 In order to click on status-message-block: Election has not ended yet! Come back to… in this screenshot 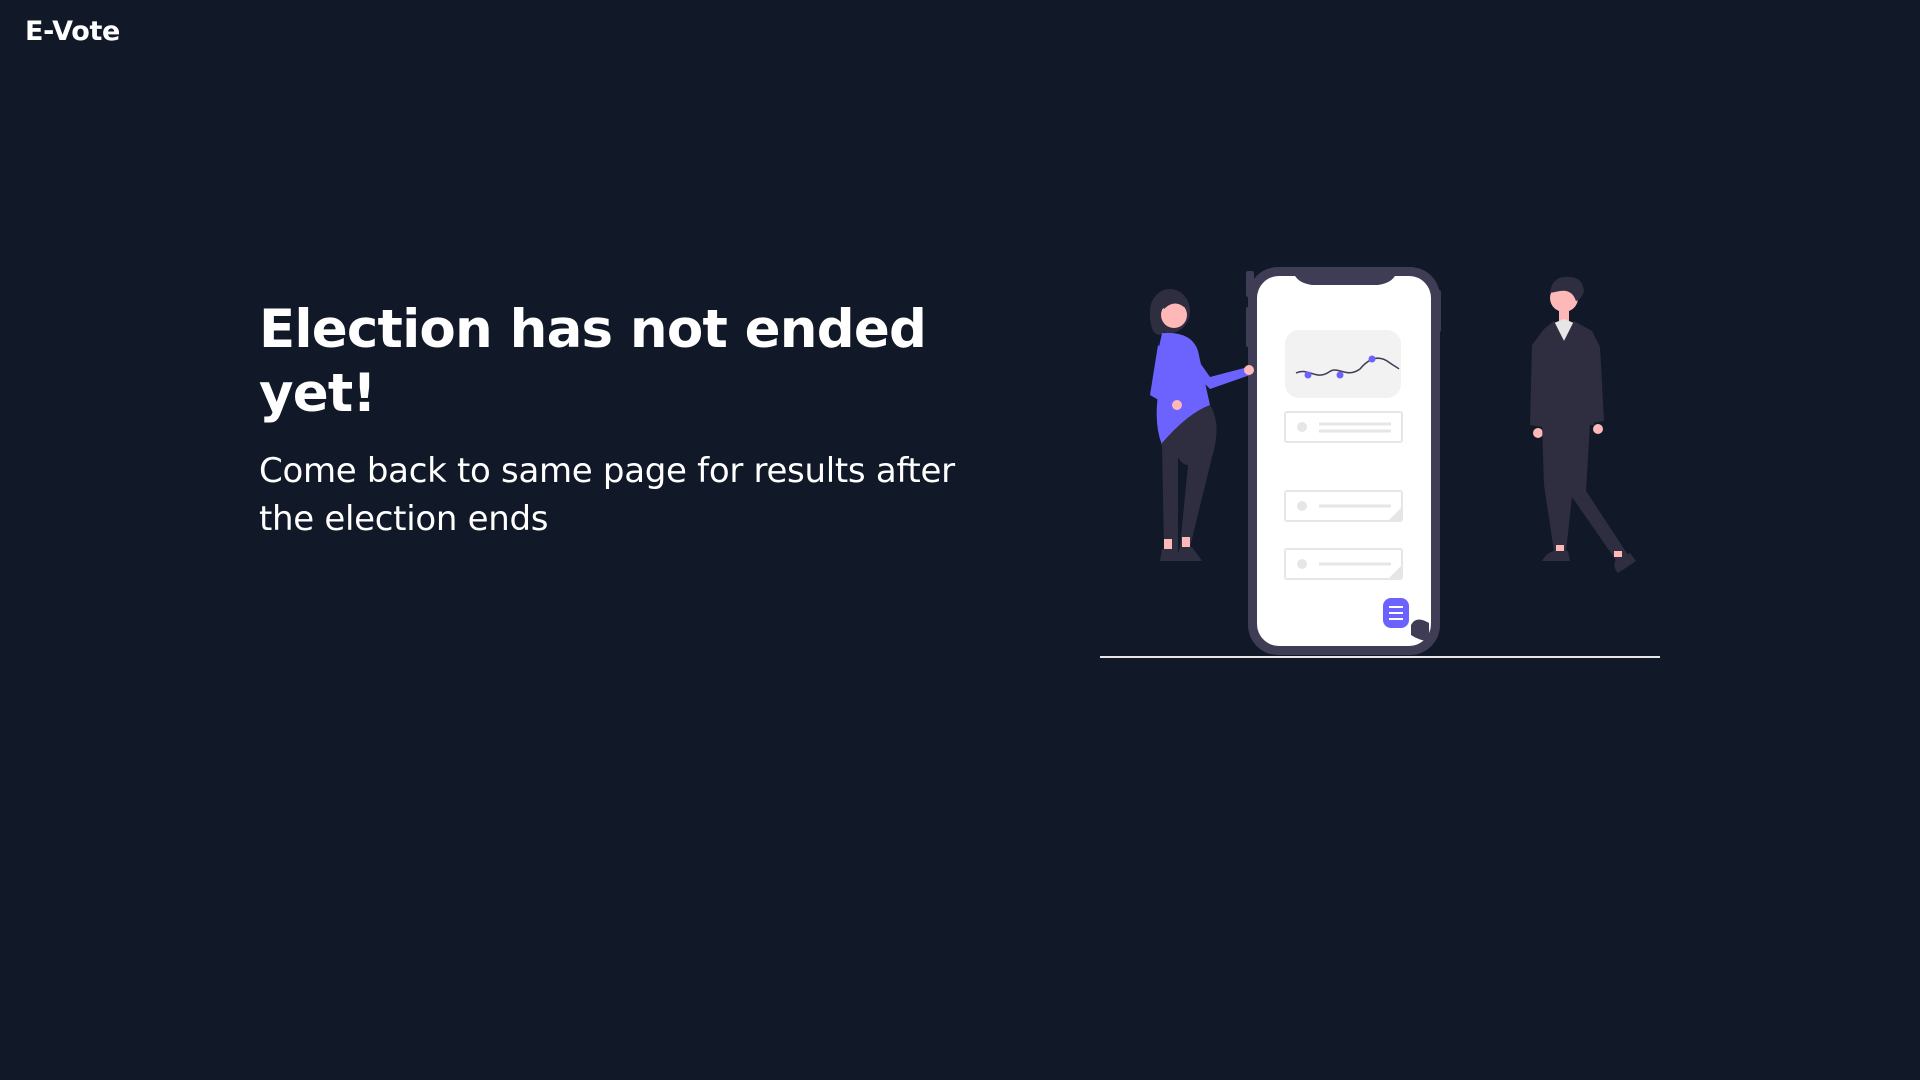, I will do `click(649, 421)`.